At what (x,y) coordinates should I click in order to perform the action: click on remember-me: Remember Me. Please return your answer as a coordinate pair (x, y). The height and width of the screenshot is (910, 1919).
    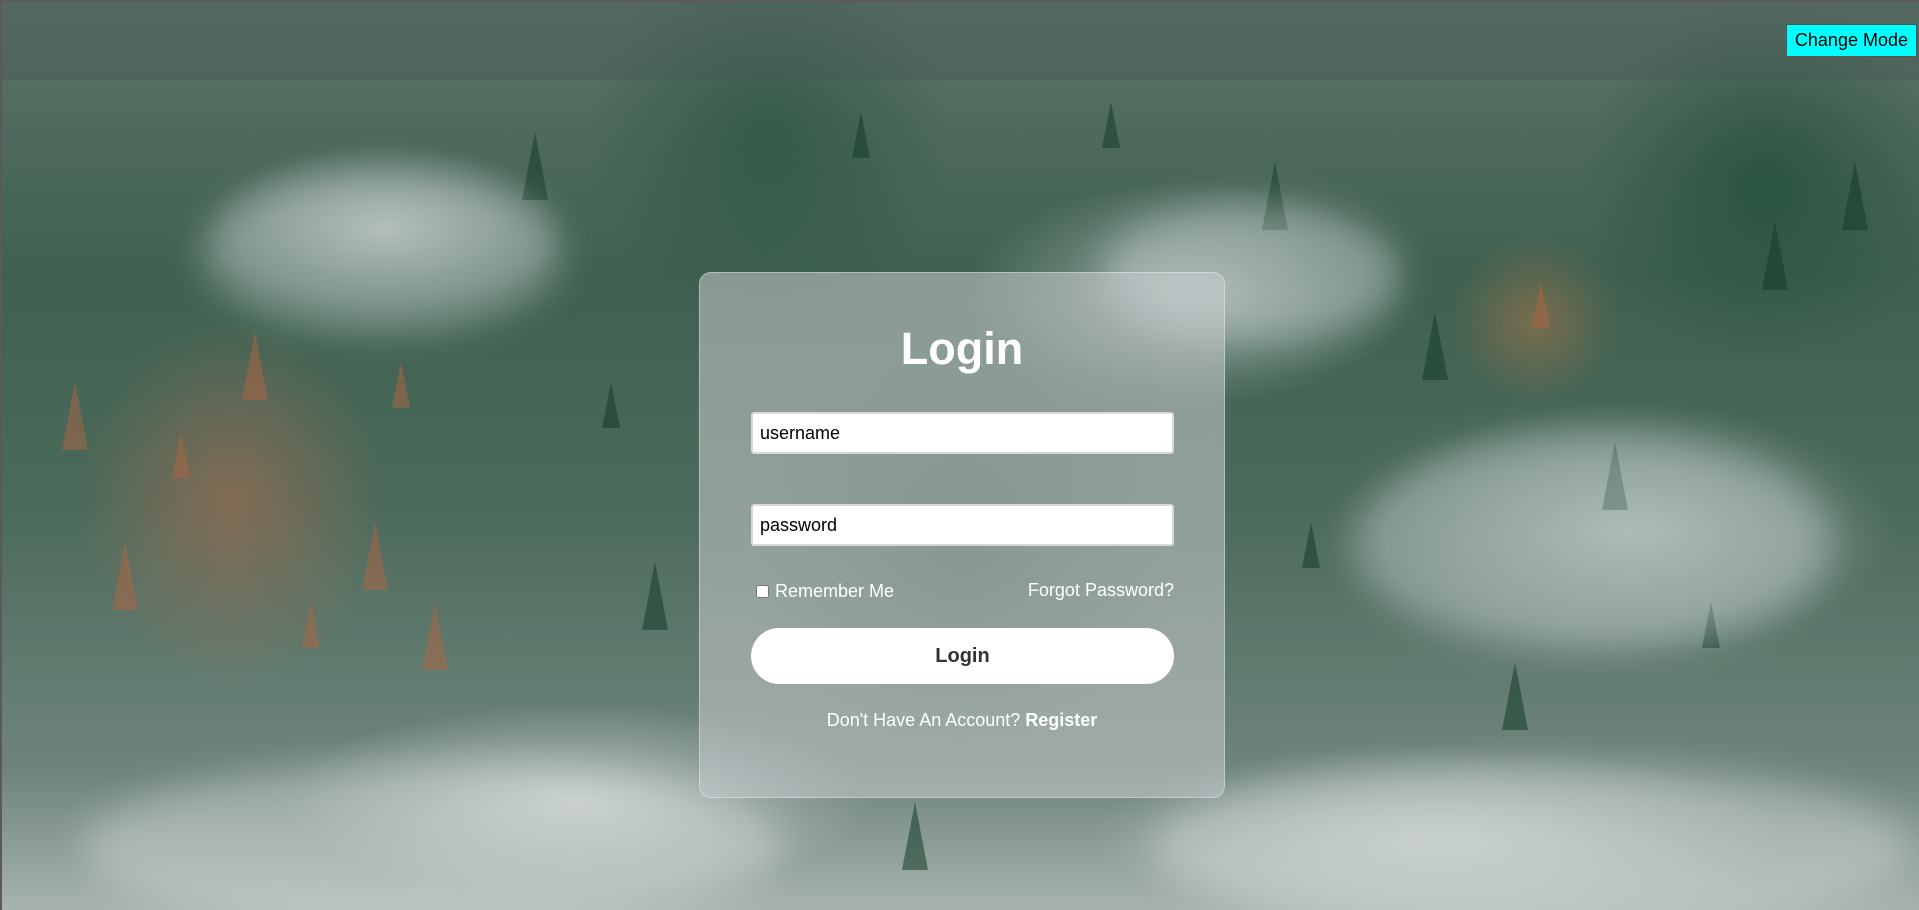
    Looking at the image, I should click on (825, 591).